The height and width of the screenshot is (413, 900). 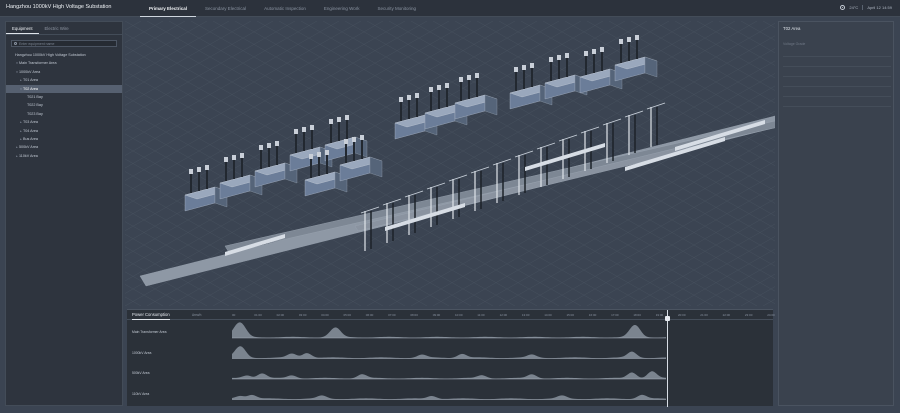 What do you see at coordinates (794, 44) in the screenshot?
I see `detail-subtitle: Voltage Grade` at bounding box center [794, 44].